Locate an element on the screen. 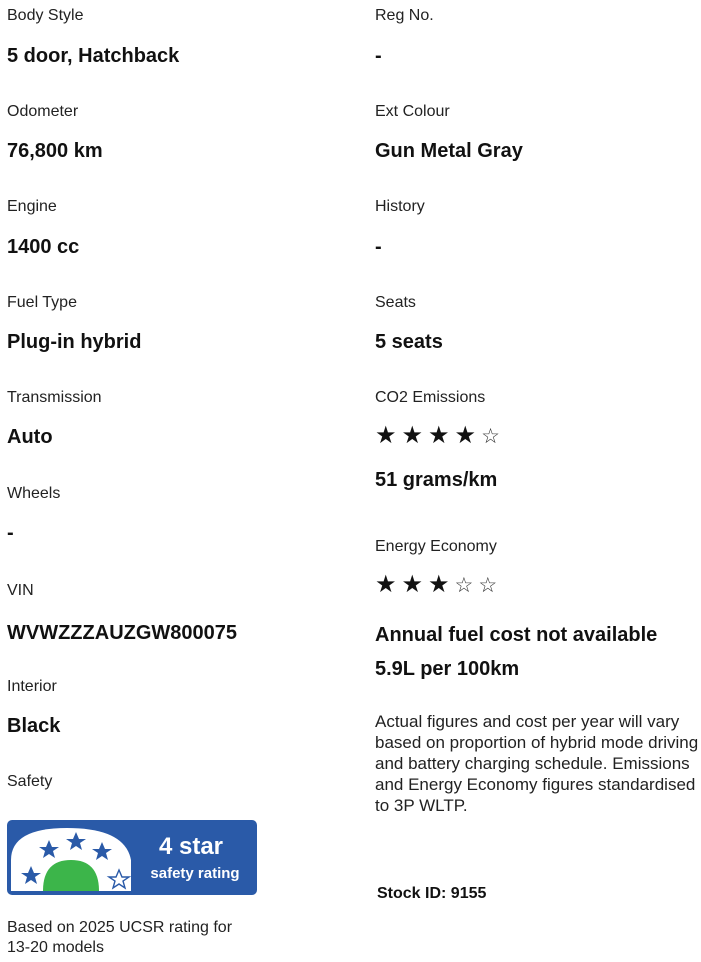 This screenshot has height=962, width=701. spec-value: Plug-in hybrid is located at coordinates (74, 342).